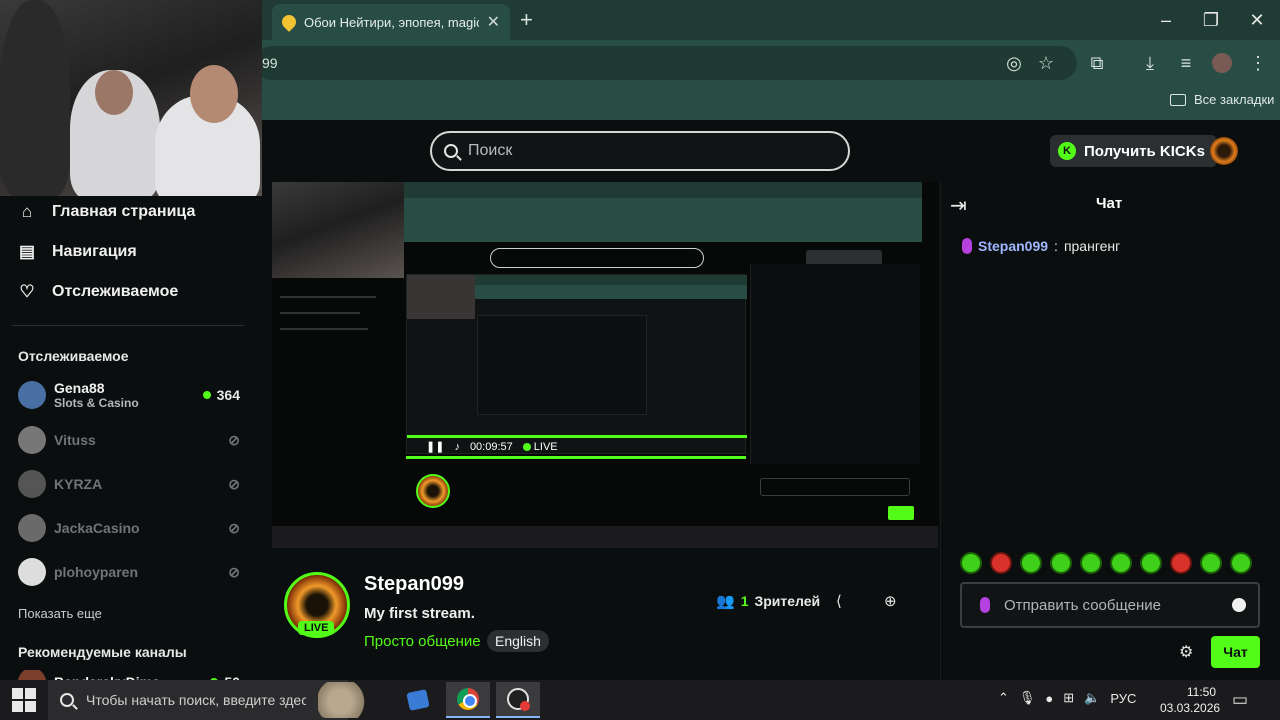 The height and width of the screenshot is (720, 1280). What do you see at coordinates (35, 98) in the screenshot?
I see `webcam-background` at bounding box center [35, 98].